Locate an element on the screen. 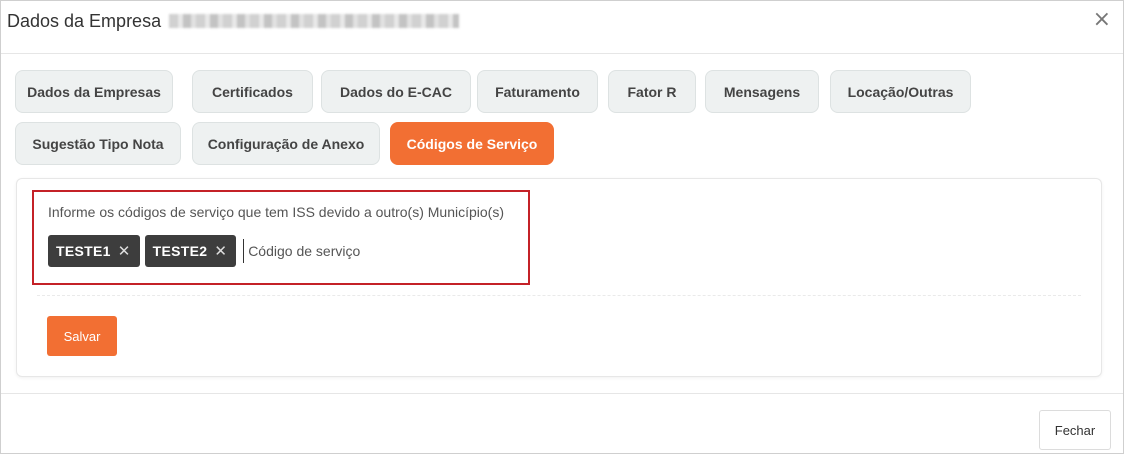 This screenshot has width=1124, height=454. service-code-tag-label: TESTE1 is located at coordinates (83, 251).